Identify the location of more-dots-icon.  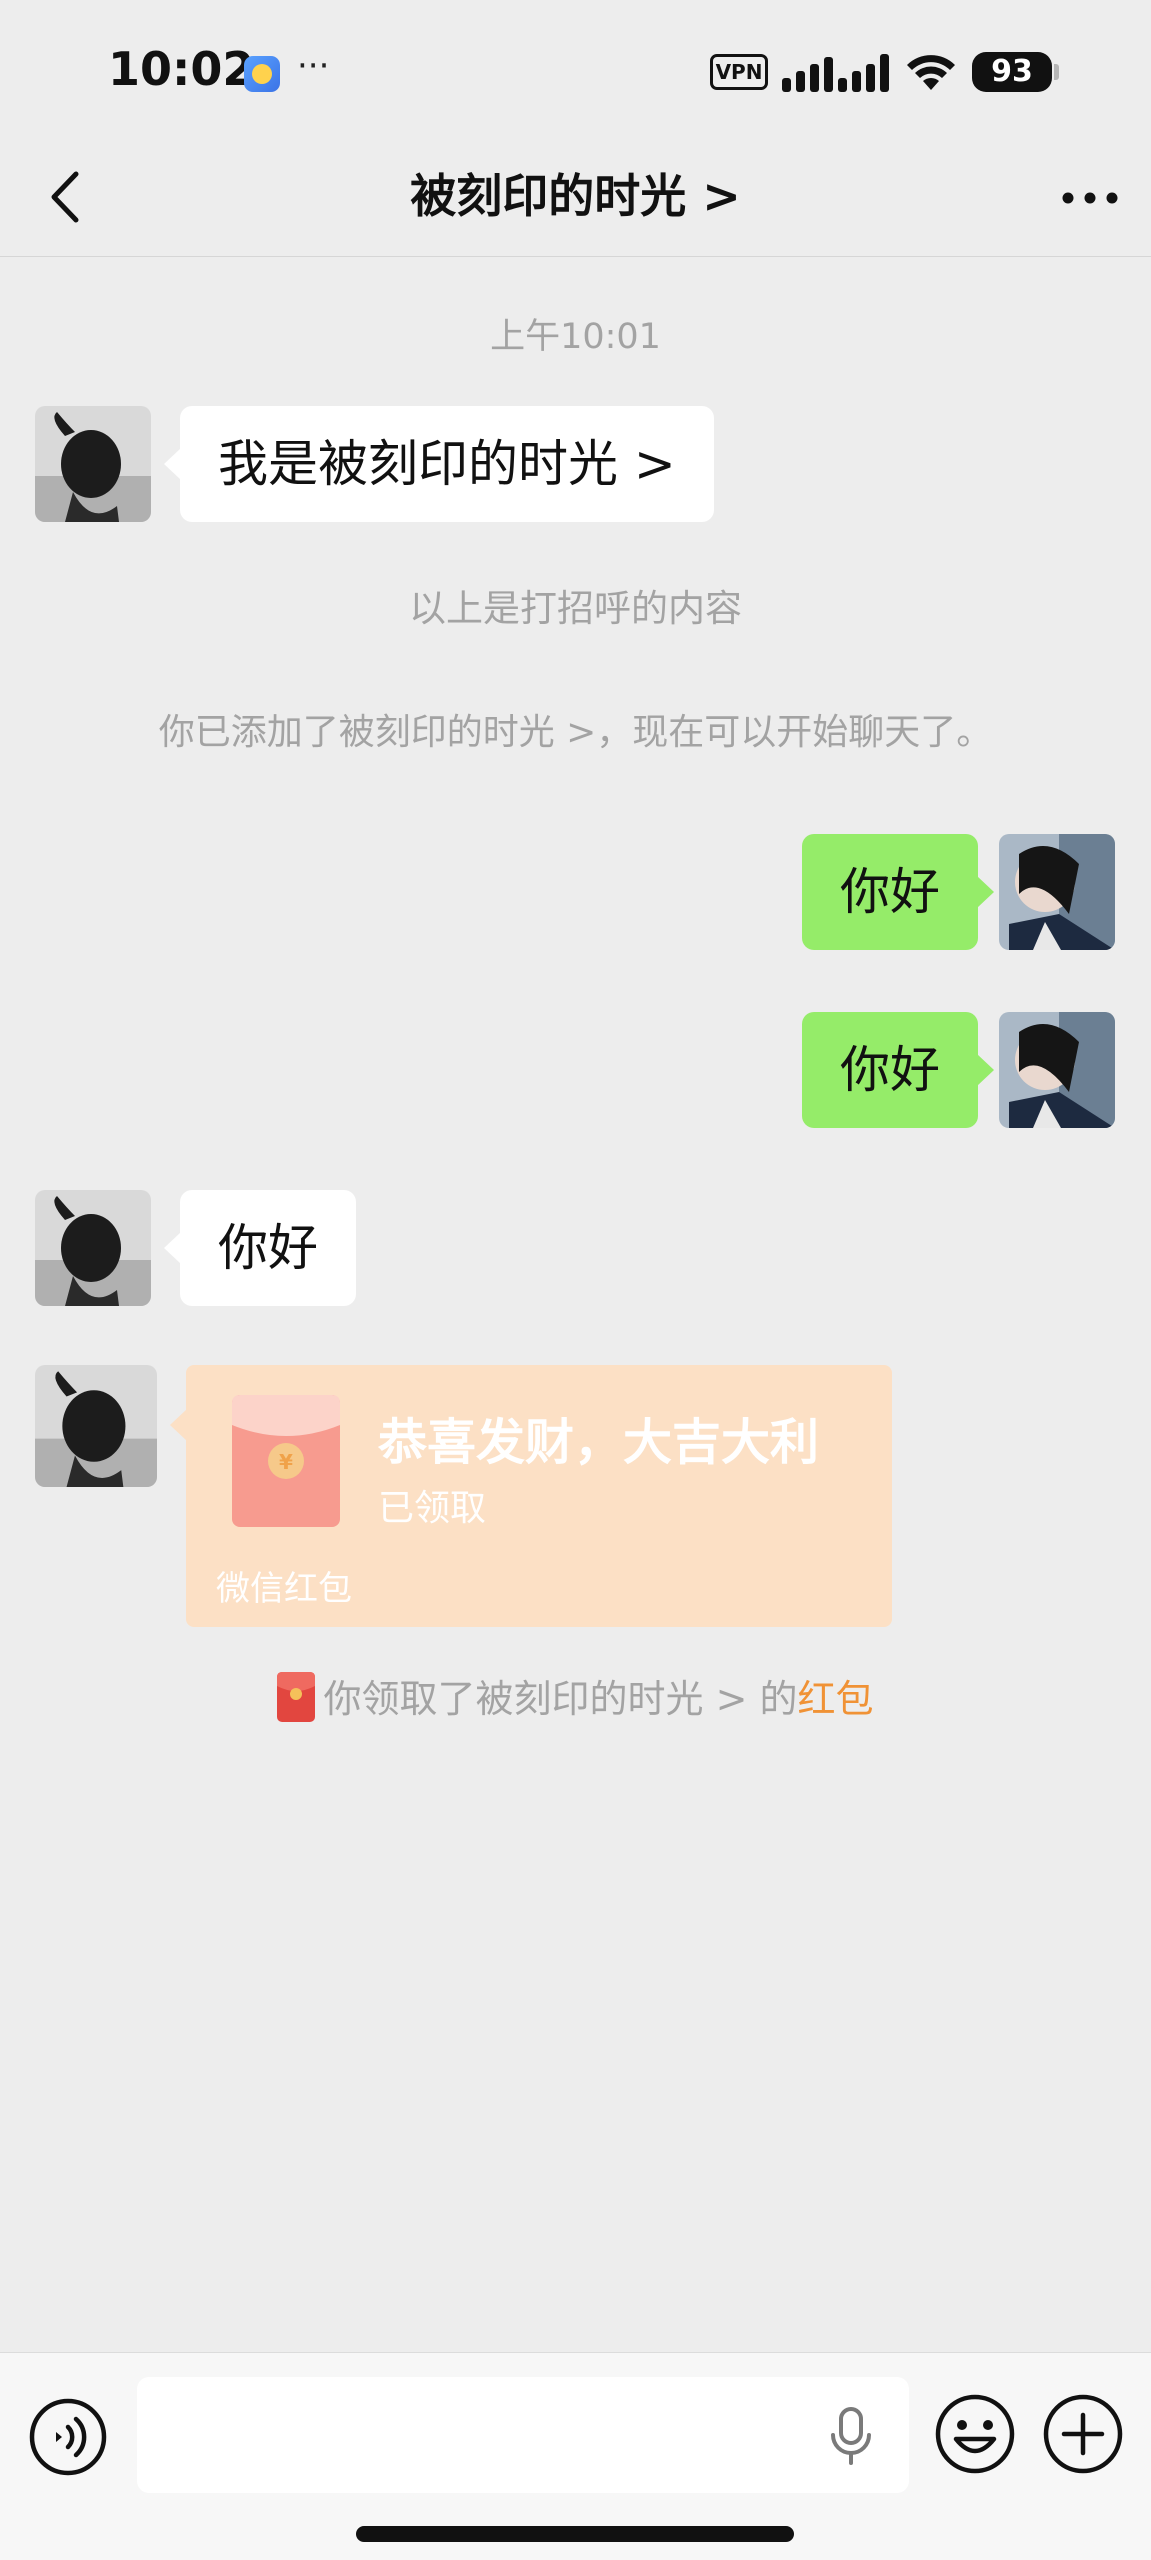
(1090, 197).